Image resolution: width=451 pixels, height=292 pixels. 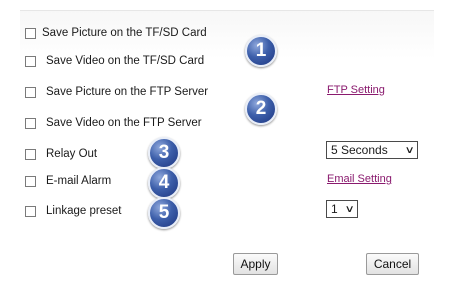 What do you see at coordinates (359, 179) in the screenshot?
I see `email-setting-link: Email Setting` at bounding box center [359, 179].